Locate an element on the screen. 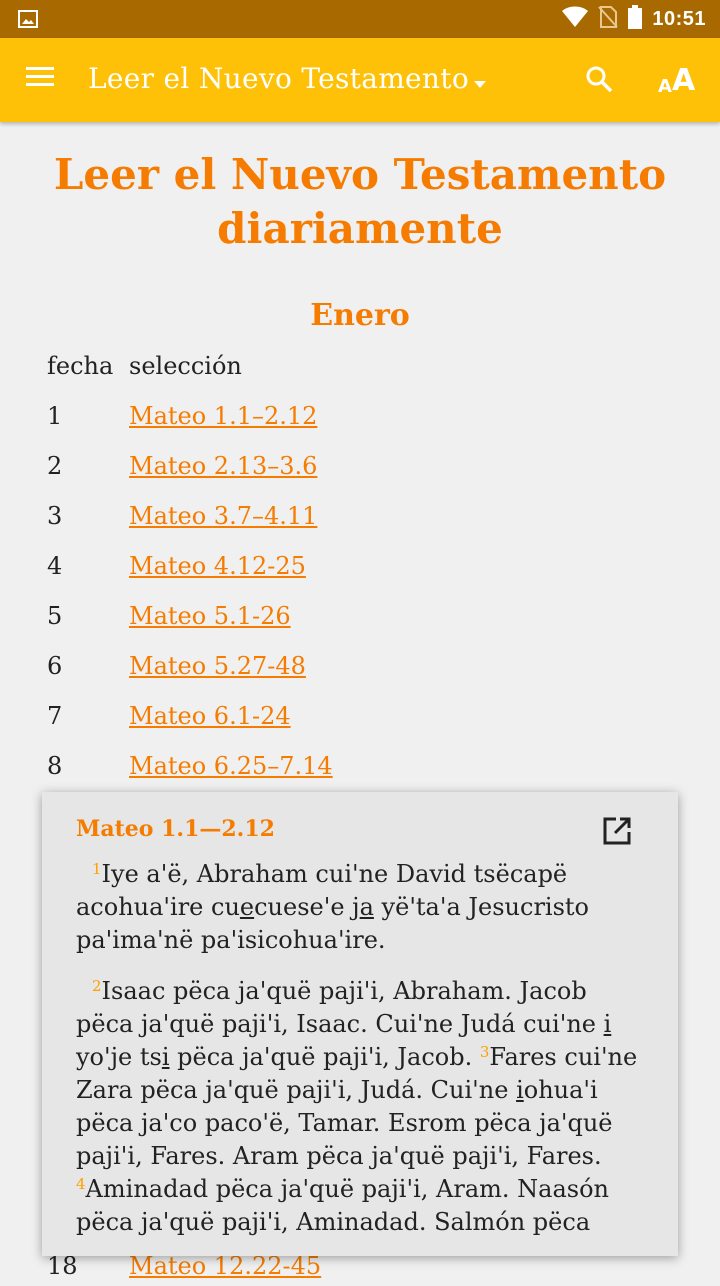 Image resolution: width=720 pixels, height=1286 pixels. reading-link: Mateo 12.22-45 is located at coordinates (225, 1266).